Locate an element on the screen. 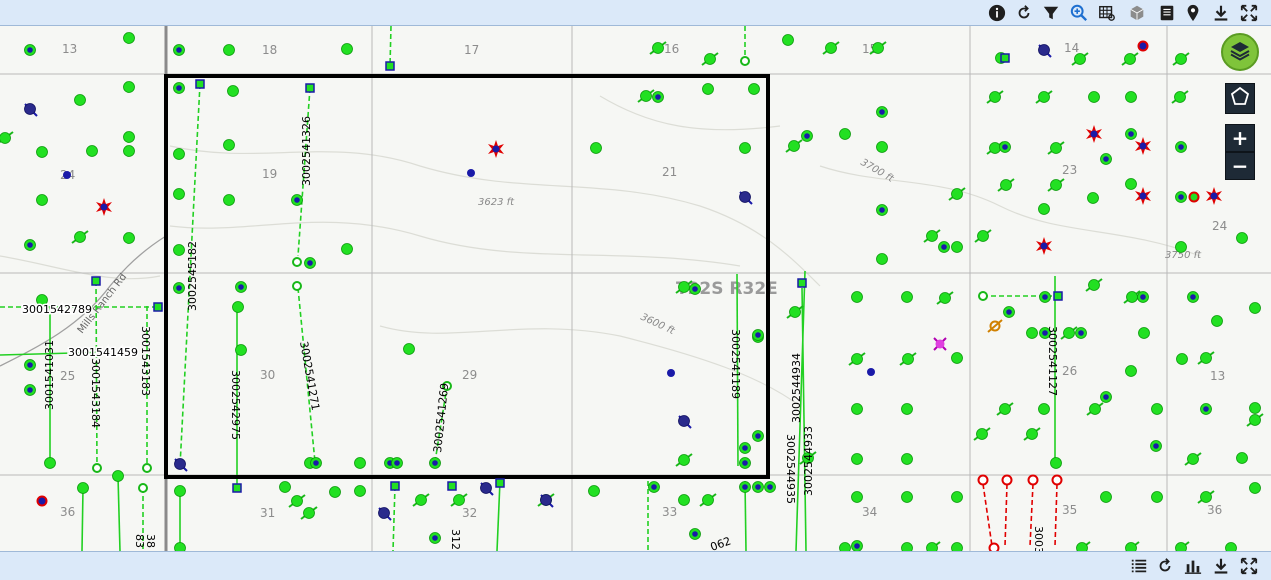  refresh-icon is located at coordinates (1165, 566).